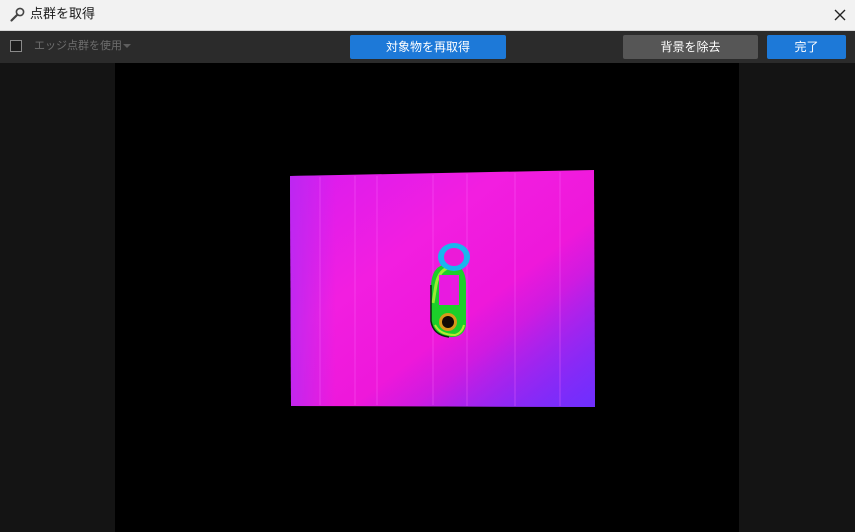 The height and width of the screenshot is (532, 855). What do you see at coordinates (78, 45) in the screenshot?
I see `use-edge-label: エッジ点群を使用` at bounding box center [78, 45].